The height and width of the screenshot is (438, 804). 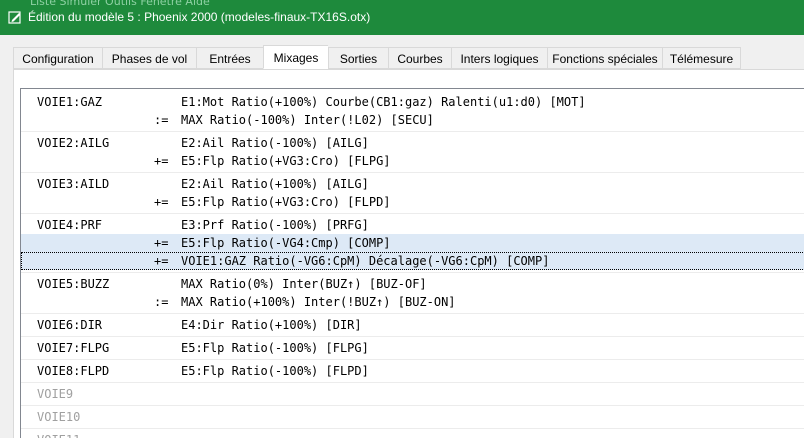 What do you see at coordinates (275, 184) in the screenshot?
I see `mix-definition: E2:Ail Ratio(+100%) [AILG]` at bounding box center [275, 184].